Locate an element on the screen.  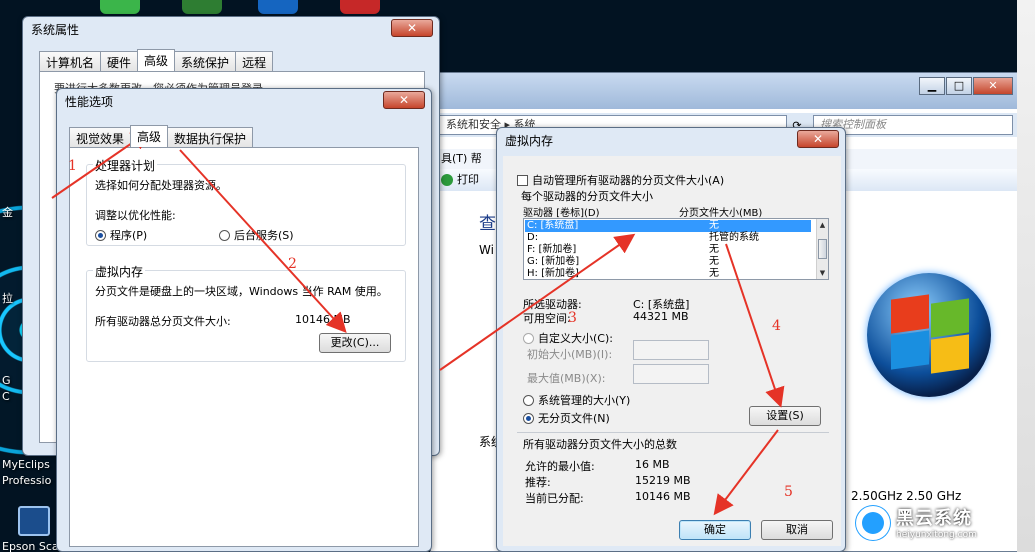
dialog-title: 虚拟内存 is located at coordinates (529, 141).